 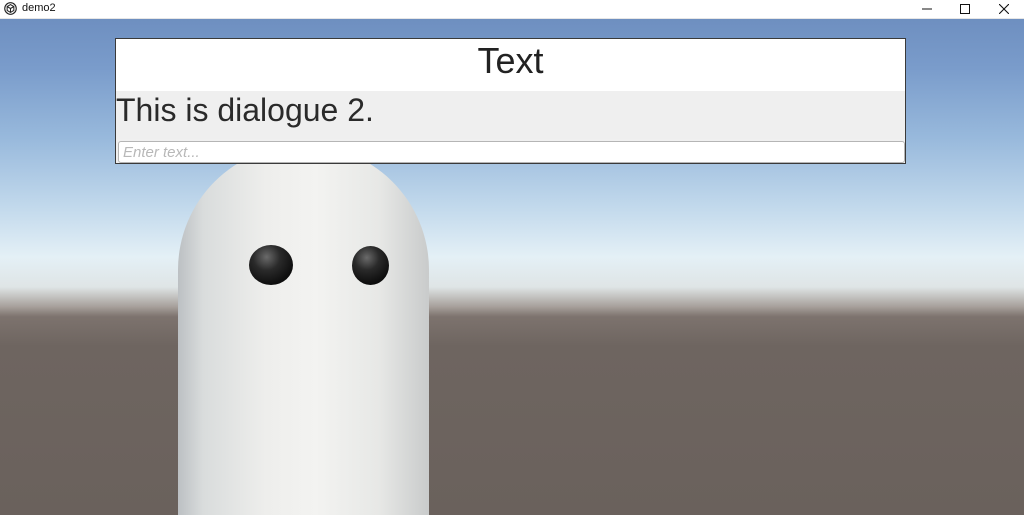 What do you see at coordinates (39, 8) in the screenshot?
I see `window-title: demo2` at bounding box center [39, 8].